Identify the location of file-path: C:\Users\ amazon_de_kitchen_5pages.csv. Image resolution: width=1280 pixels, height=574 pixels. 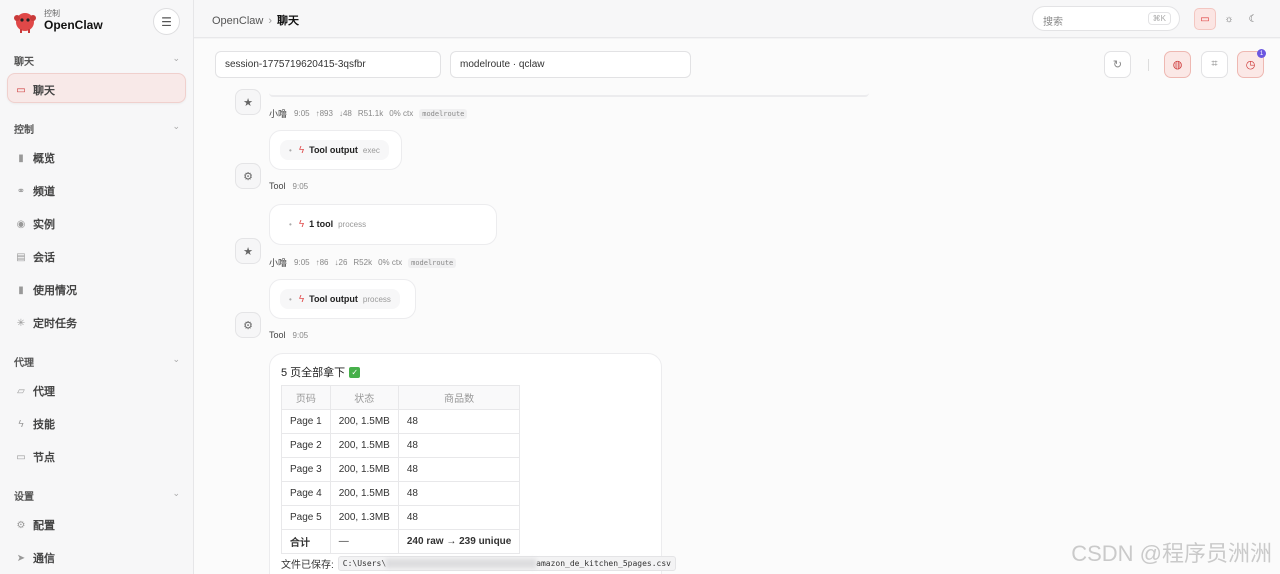
(506, 563).